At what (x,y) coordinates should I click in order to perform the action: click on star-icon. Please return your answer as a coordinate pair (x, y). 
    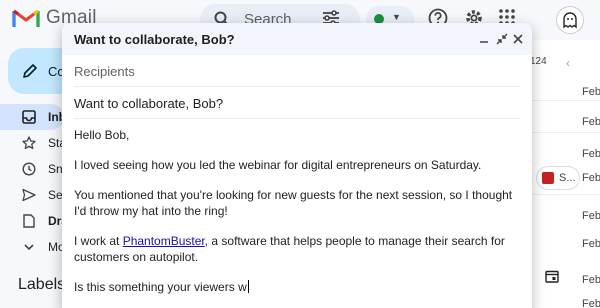
    Looking at the image, I should click on (29, 143).